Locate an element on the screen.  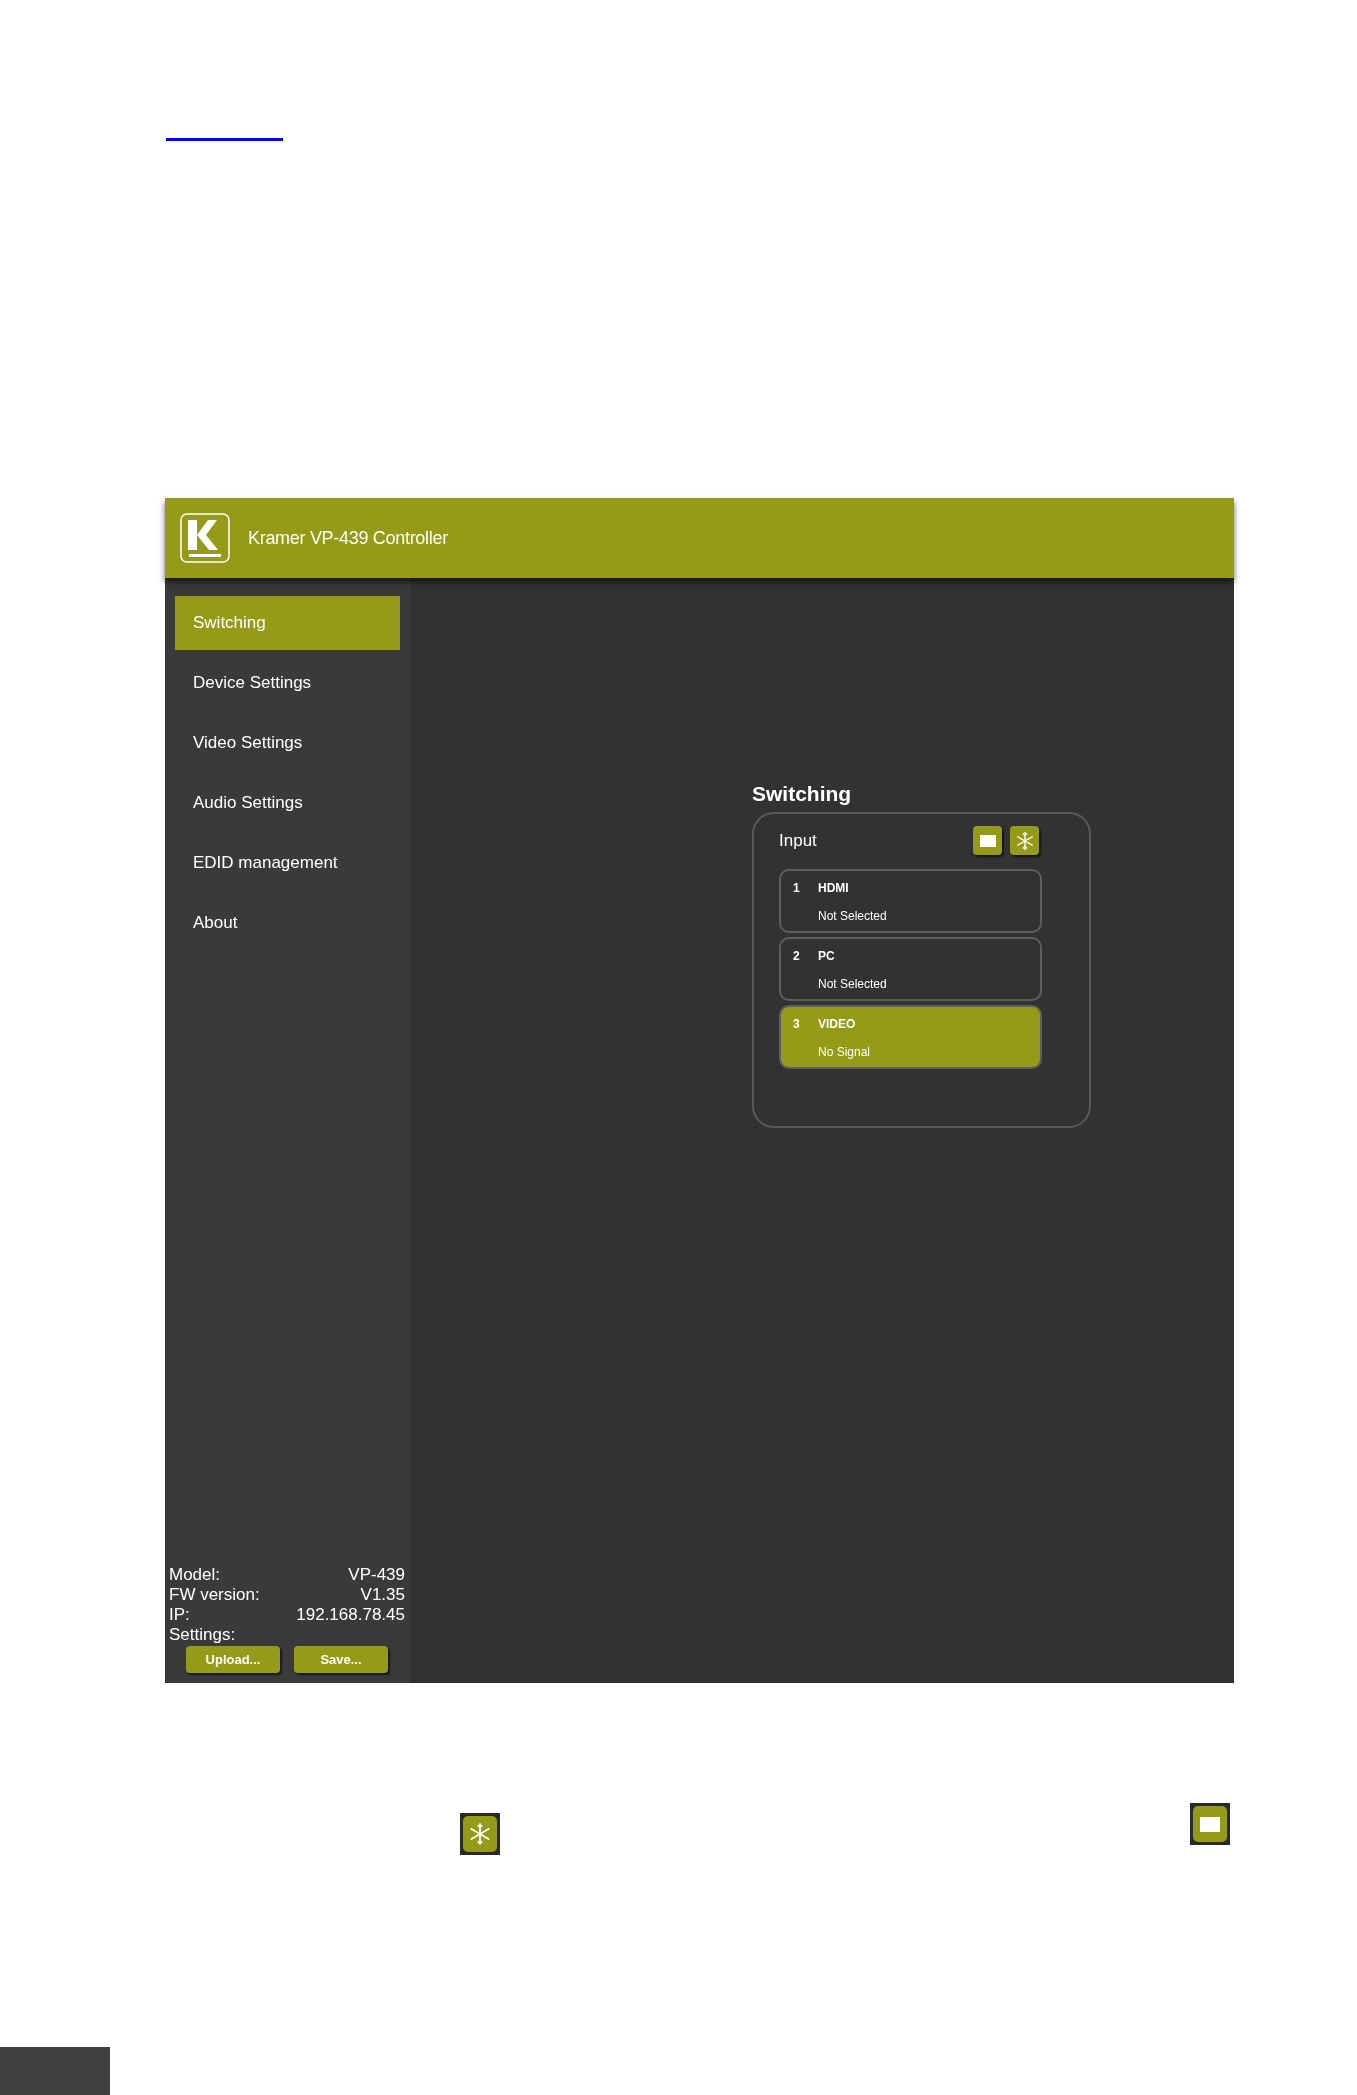
input-item: 2 PC Not Selected is located at coordinates (910, 969).